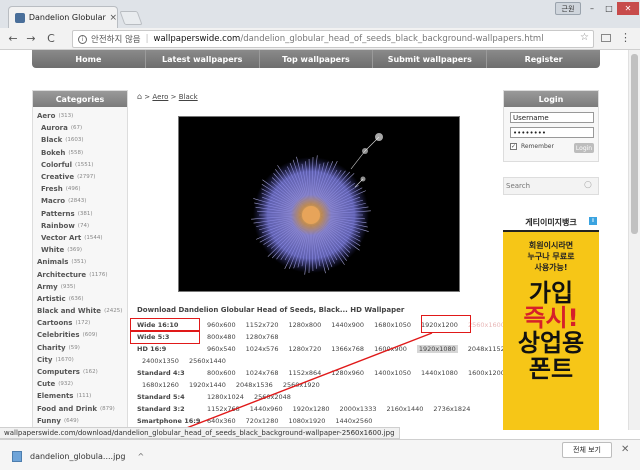  What do you see at coordinates (543, 186) in the screenshot?
I see `search-input` at bounding box center [543, 186].